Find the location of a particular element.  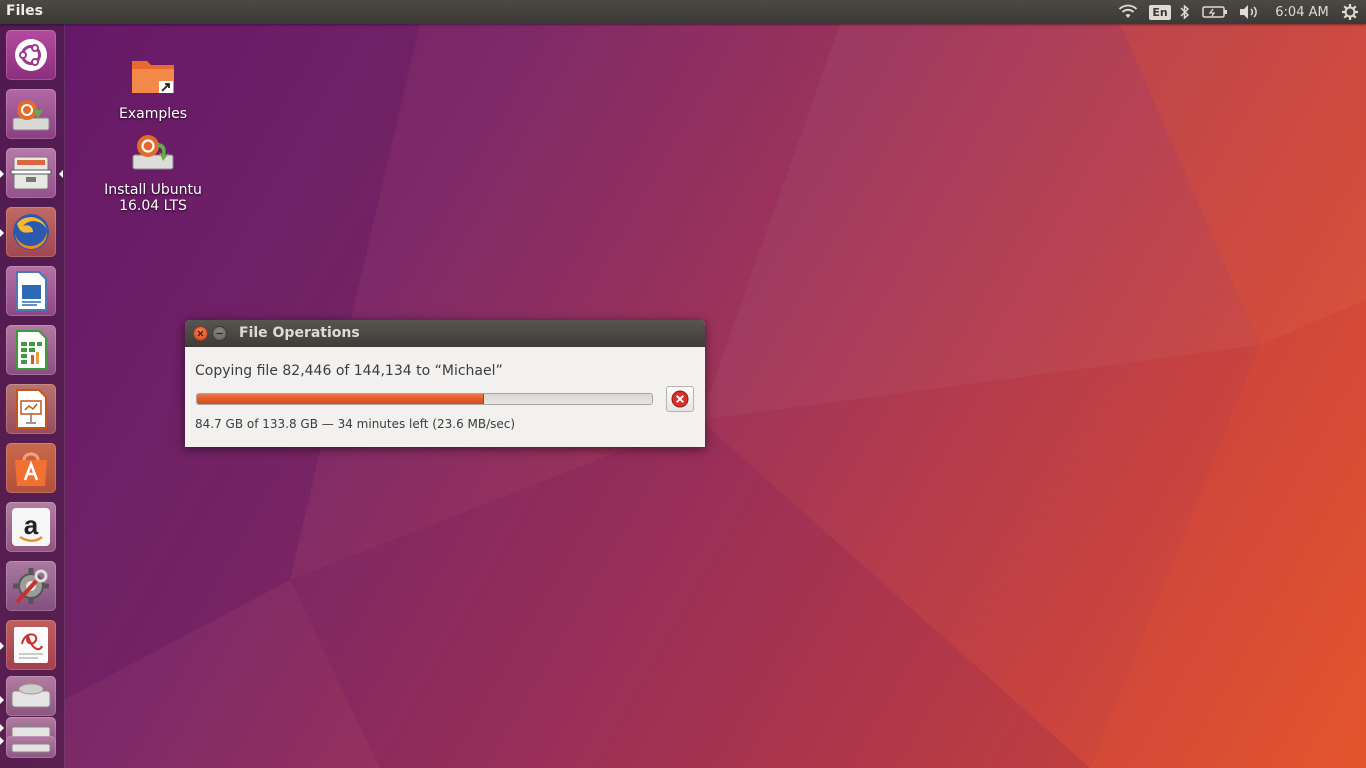

ubuntu-software-icon is located at coordinates (31, 469).